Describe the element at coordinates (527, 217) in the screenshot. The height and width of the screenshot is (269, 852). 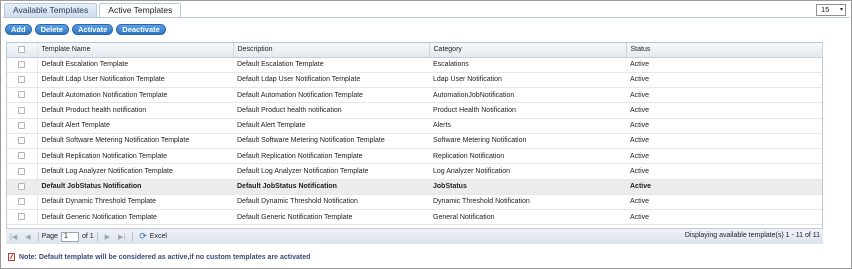
I see `cell-category: General Notification` at that location.